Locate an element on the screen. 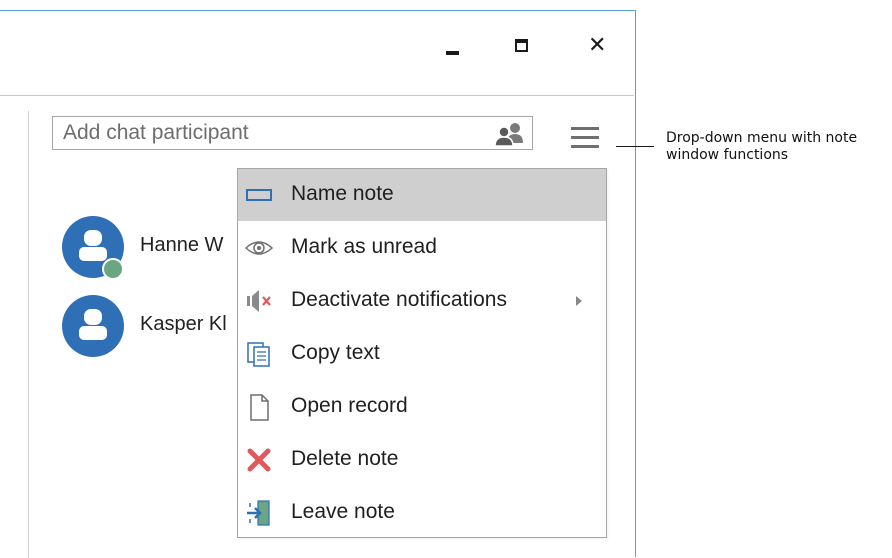 The width and height of the screenshot is (892, 558). close-icon: ✕ is located at coordinates (597, 45).